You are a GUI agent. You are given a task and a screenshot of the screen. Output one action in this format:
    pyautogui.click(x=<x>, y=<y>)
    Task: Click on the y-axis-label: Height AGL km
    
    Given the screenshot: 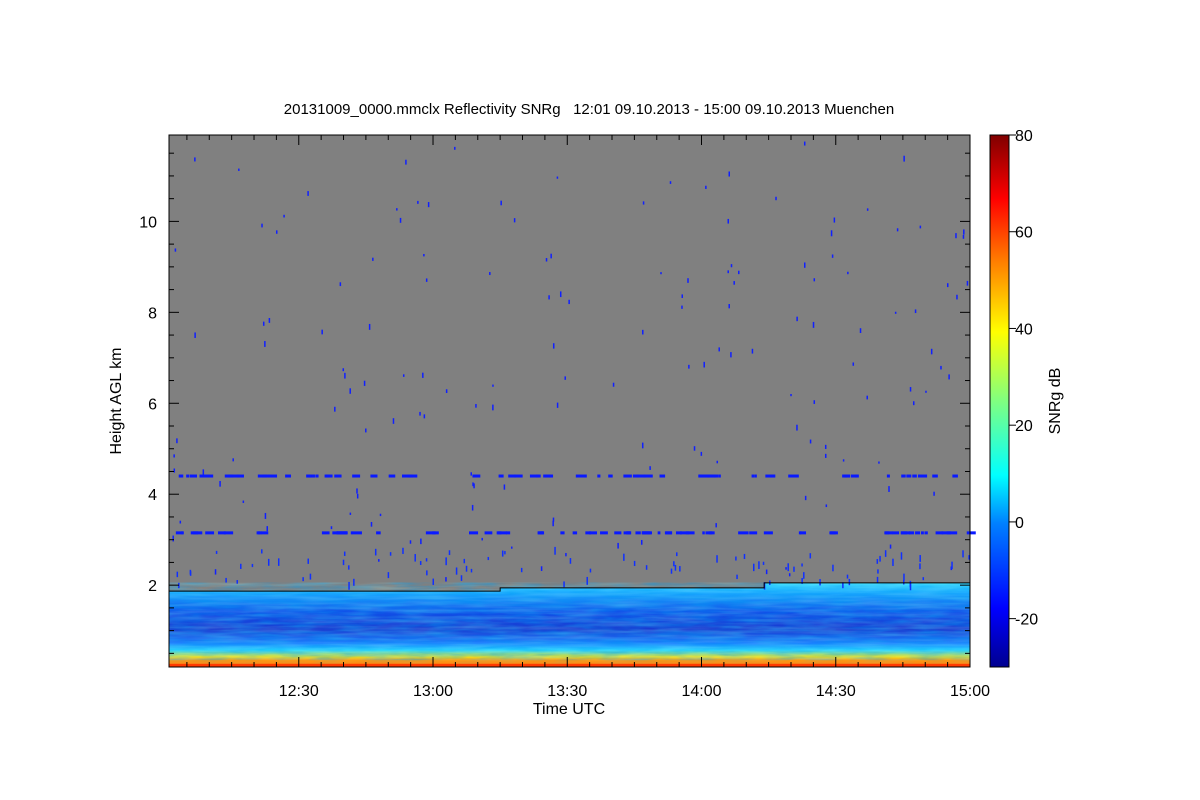 What is the action you would take?
    pyautogui.click(x=116, y=400)
    